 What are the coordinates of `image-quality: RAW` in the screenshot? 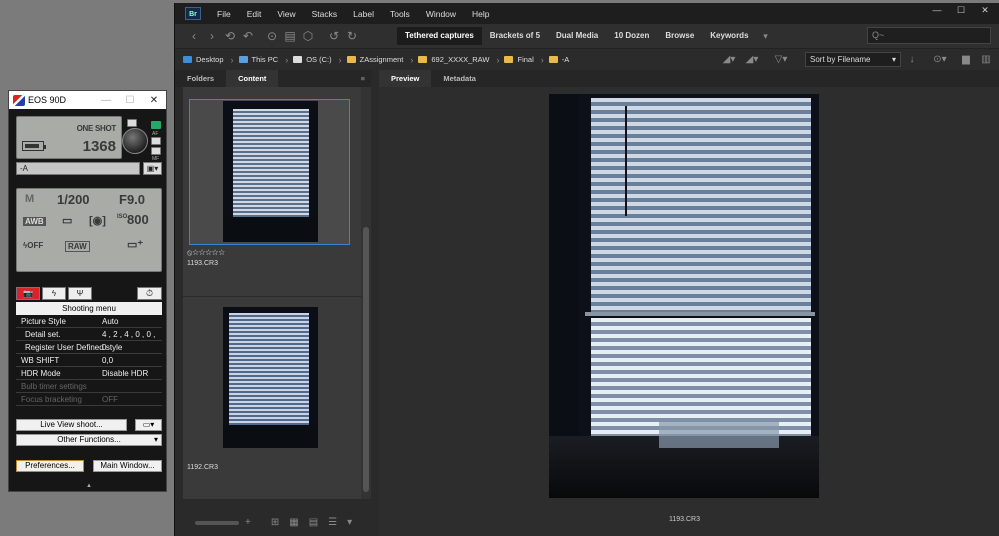 It's located at (77, 246).